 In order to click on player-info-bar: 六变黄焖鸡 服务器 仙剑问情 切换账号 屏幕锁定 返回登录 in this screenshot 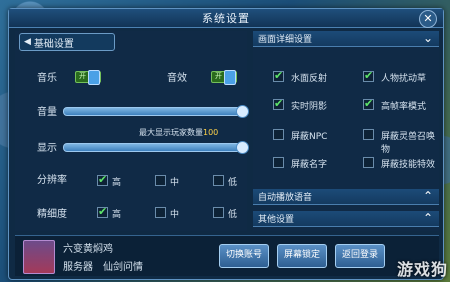, I will do `click(227, 255)`.